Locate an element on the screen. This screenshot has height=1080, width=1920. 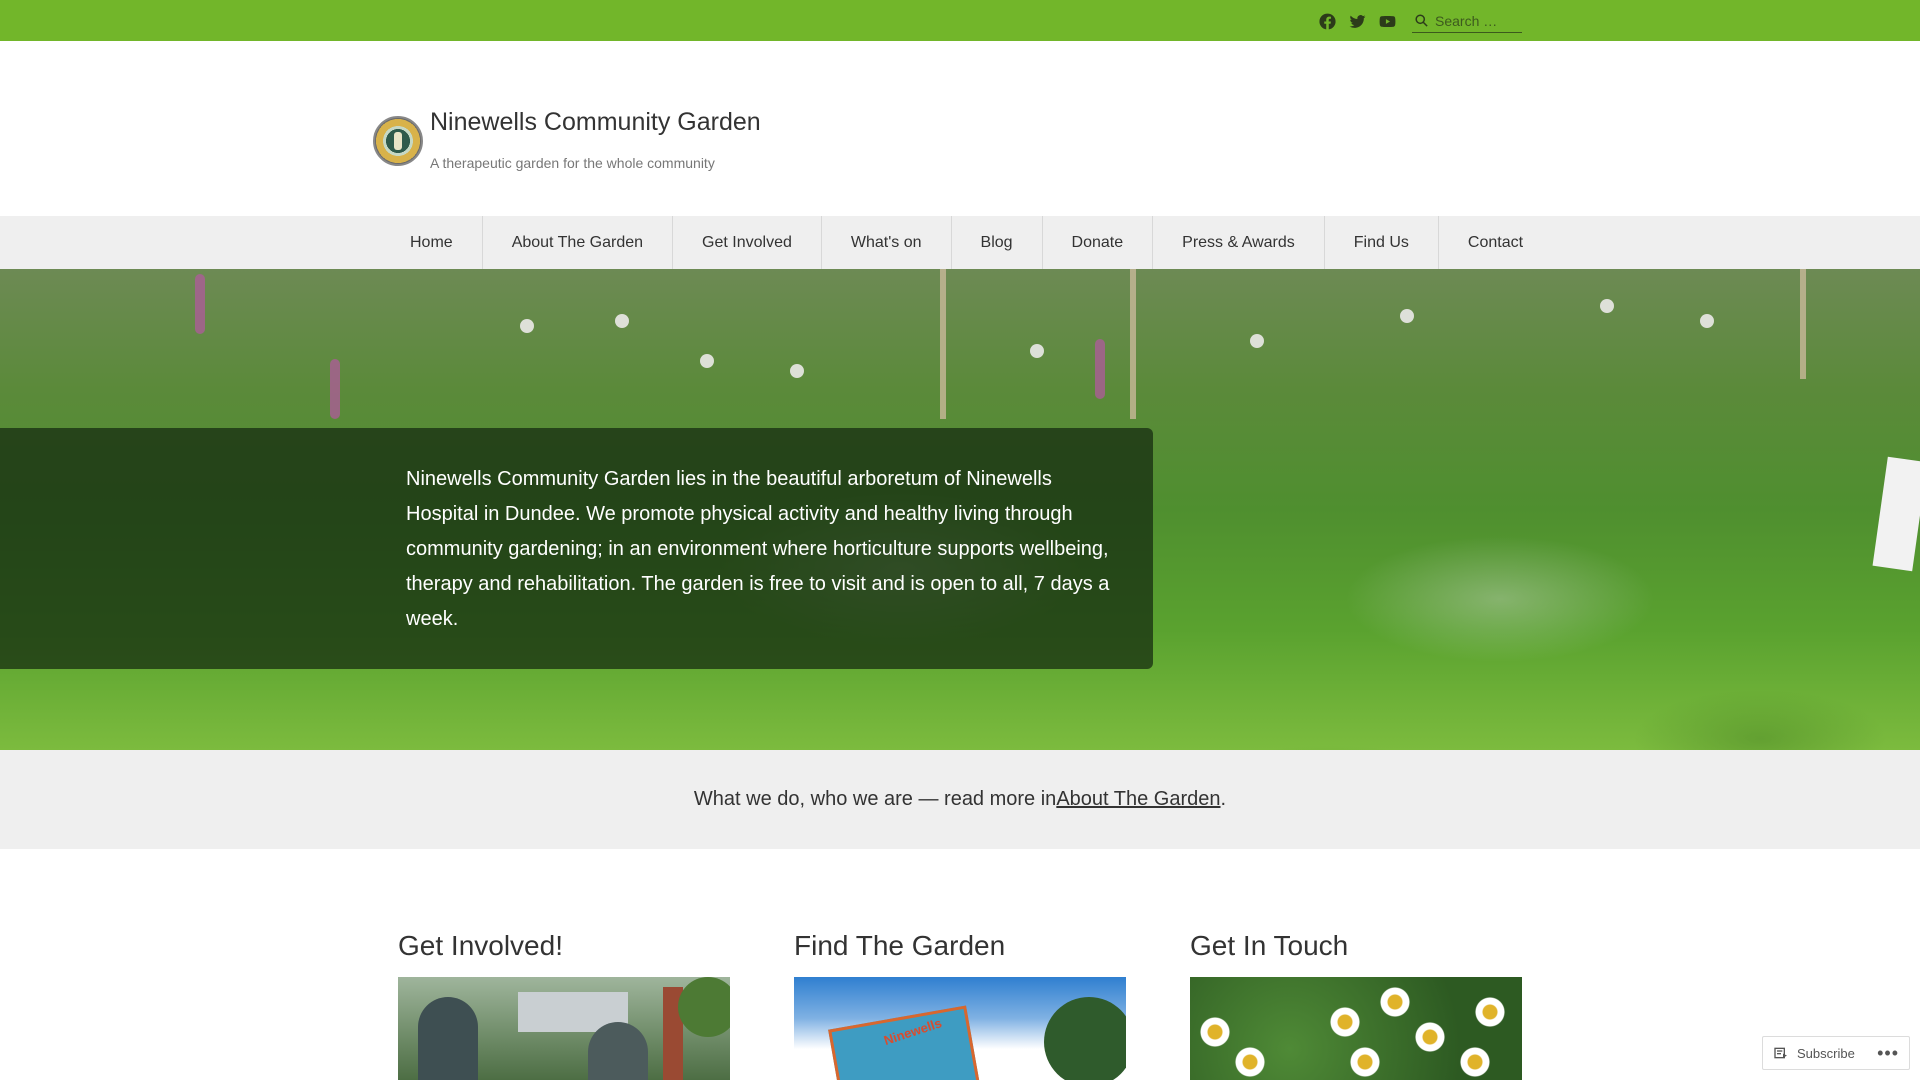
subscribe-button: Subscribe is located at coordinates (1826, 1053).